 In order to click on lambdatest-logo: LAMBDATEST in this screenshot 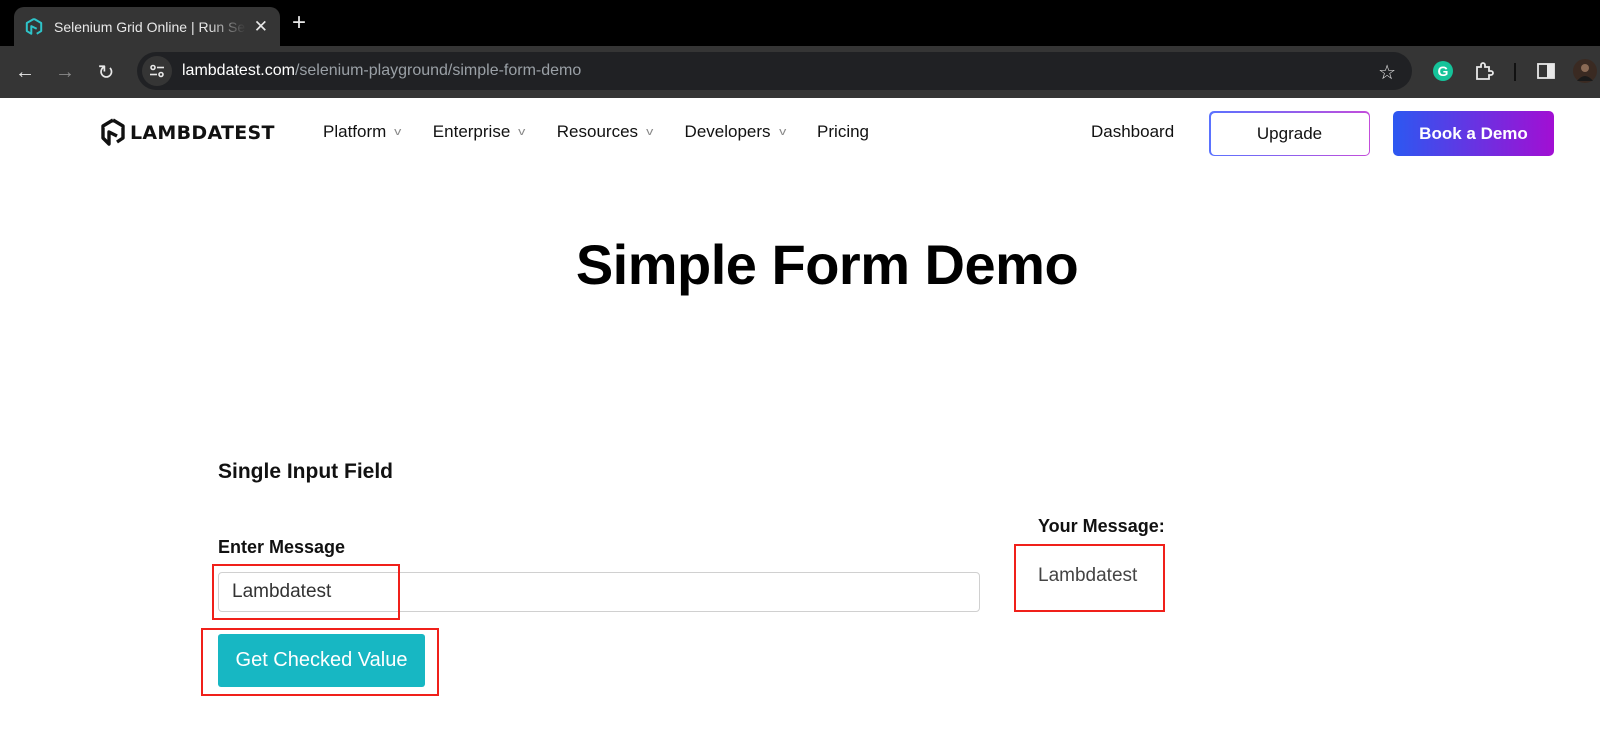, I will do `click(187, 133)`.